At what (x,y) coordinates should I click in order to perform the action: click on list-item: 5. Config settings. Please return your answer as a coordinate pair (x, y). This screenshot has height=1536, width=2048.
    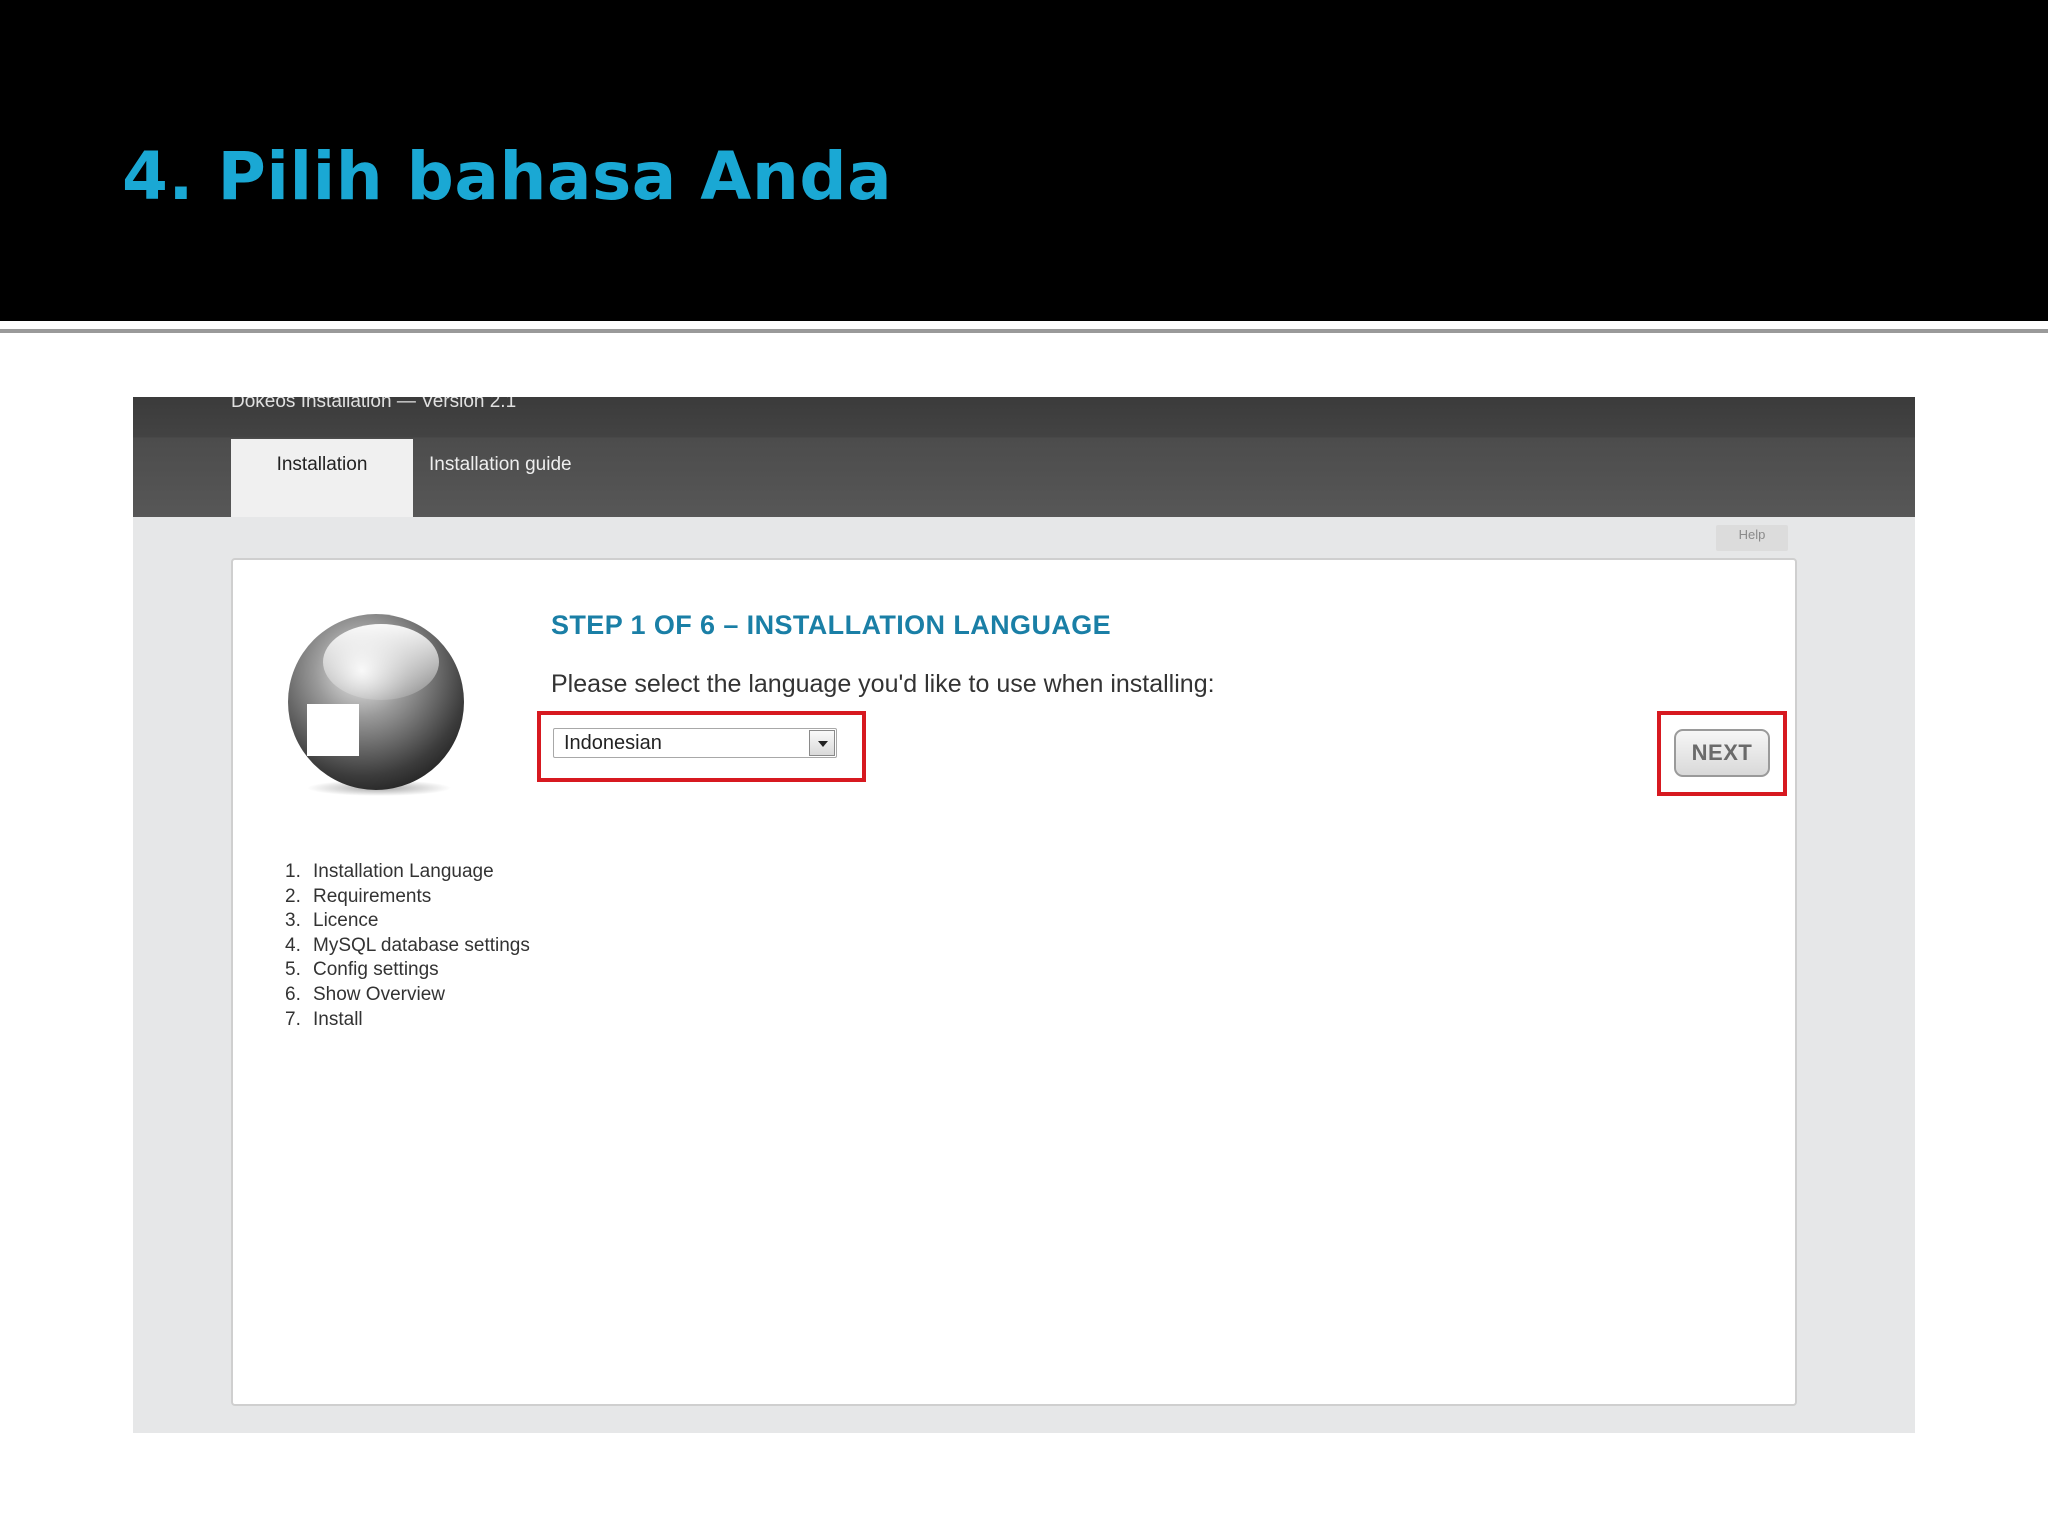
    Looking at the image, I should click on (362, 970).